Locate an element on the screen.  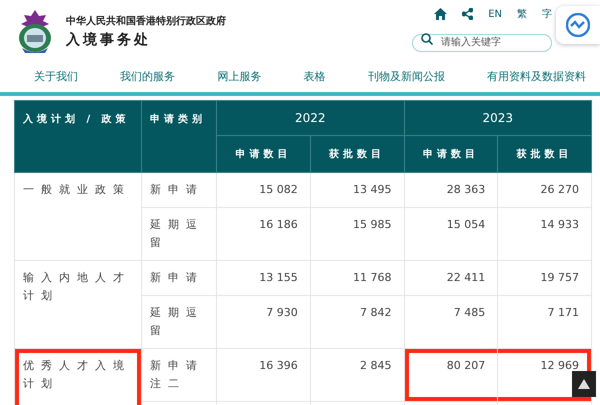
nav-menu-item: 表格 is located at coordinates (315, 76).